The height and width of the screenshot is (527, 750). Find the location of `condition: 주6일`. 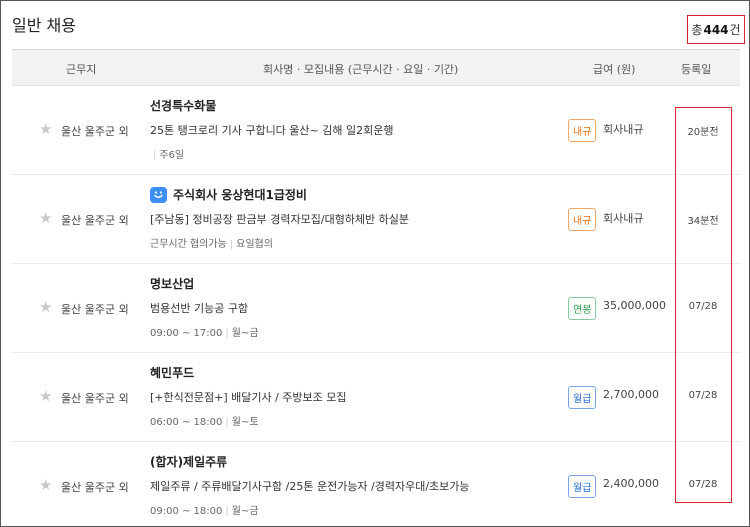

condition: 주6일 is located at coordinates (172, 155).